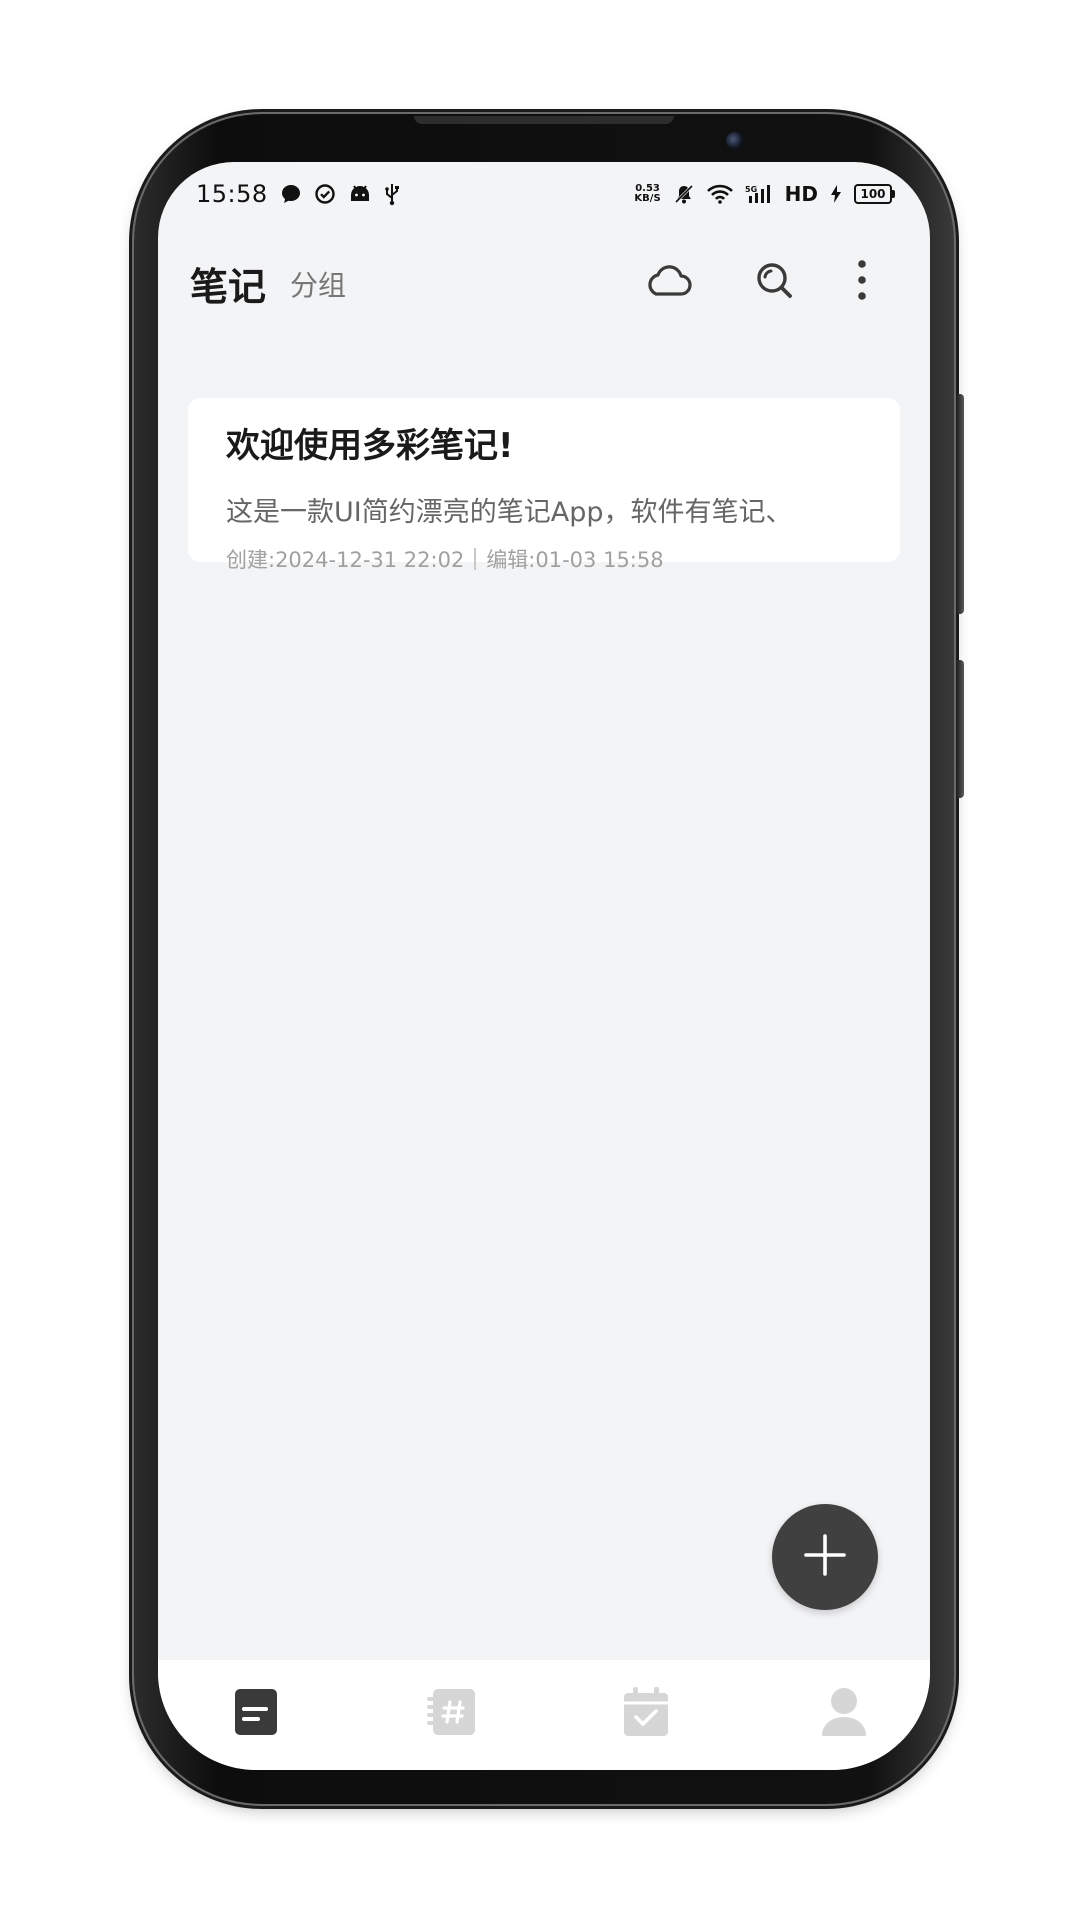 This screenshot has height=1920, width=1080. I want to click on nav-item-notes, so click(256, 1714).